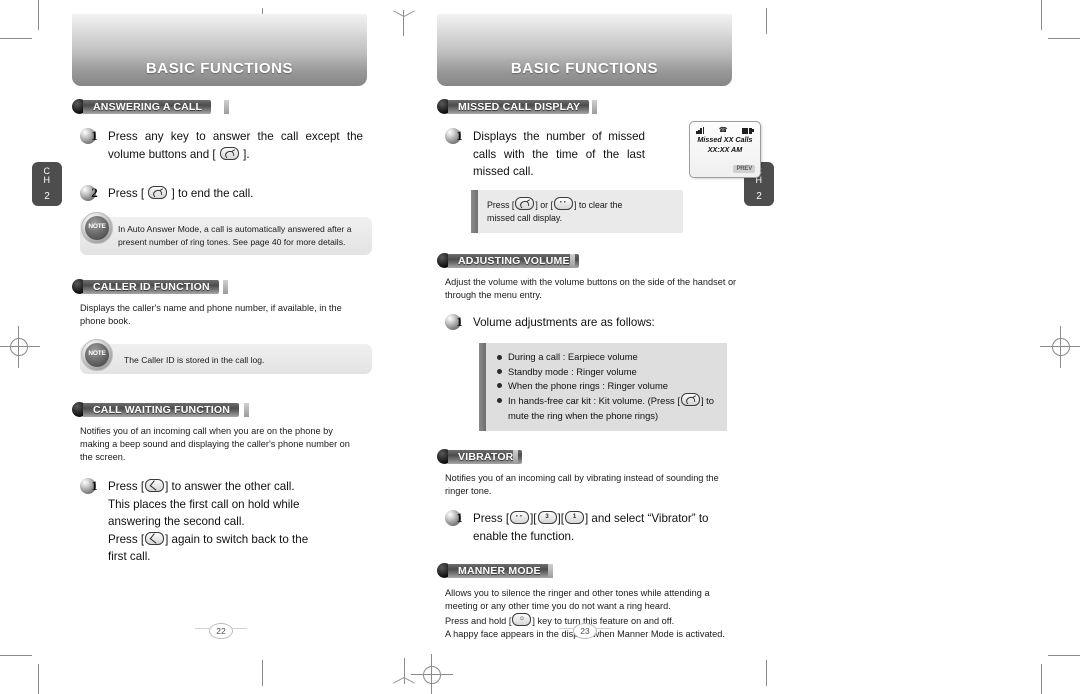  Describe the element at coordinates (564, 323) in the screenshot. I see `step-text: Volume adjustments are as follows:` at that location.